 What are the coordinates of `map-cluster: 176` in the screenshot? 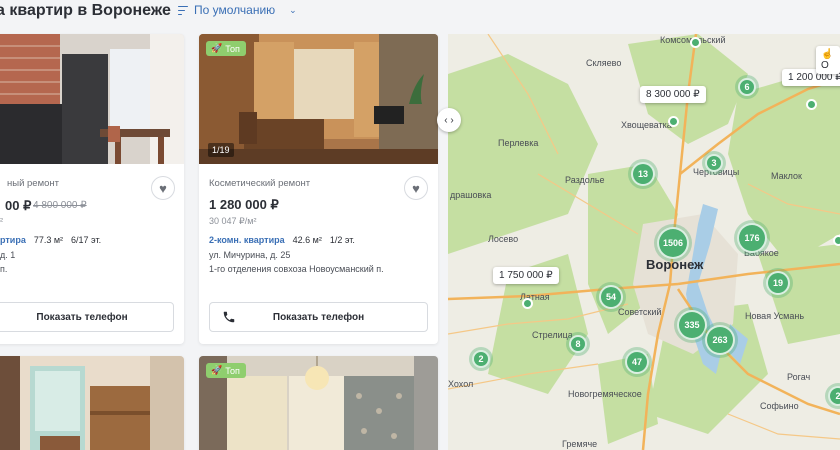 It's located at (752, 238).